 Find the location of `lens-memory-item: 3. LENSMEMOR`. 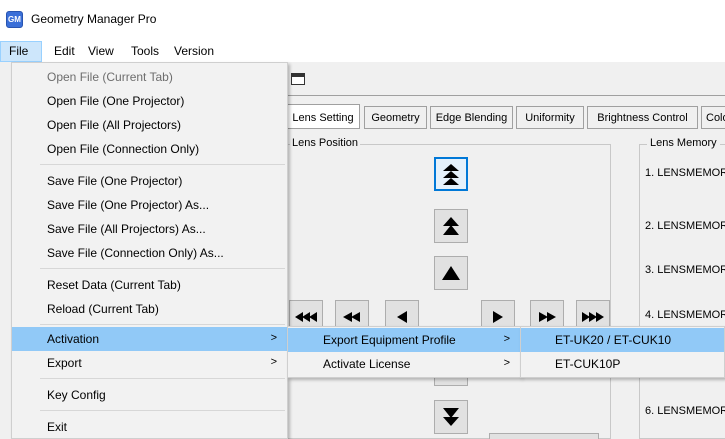

lens-memory-item: 3. LENSMEMOR is located at coordinates (685, 270).